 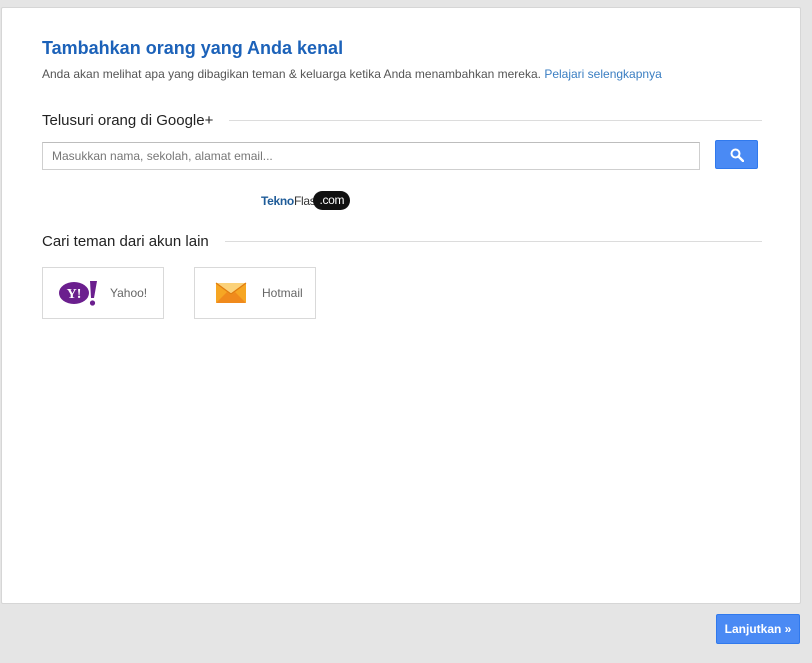 I want to click on search-section-heading: Telusuri orang di Google+, so click(x=128, y=120).